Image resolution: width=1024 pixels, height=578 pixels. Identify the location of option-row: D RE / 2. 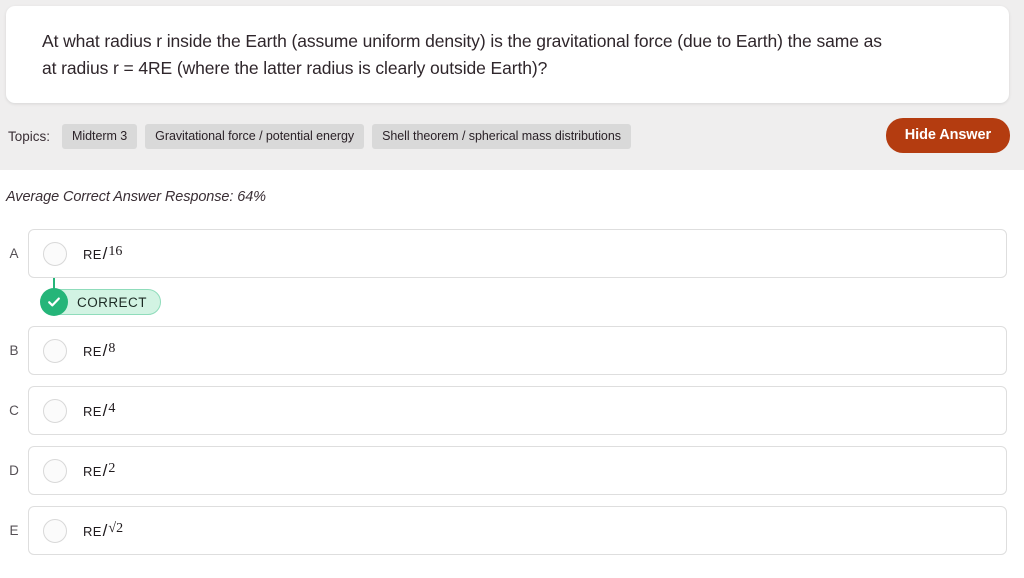
(512, 470).